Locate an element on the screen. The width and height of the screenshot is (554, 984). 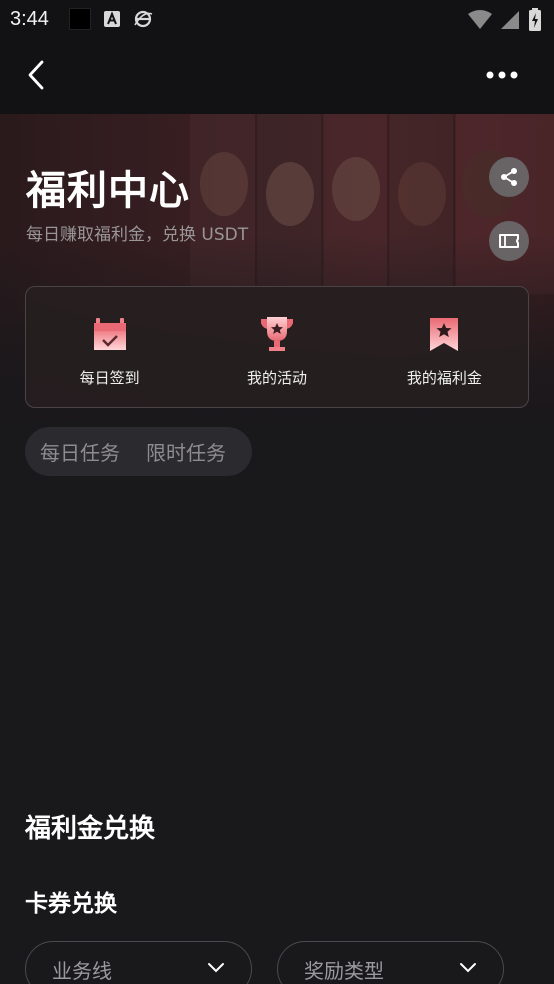
trophy-icon is located at coordinates (276, 334).